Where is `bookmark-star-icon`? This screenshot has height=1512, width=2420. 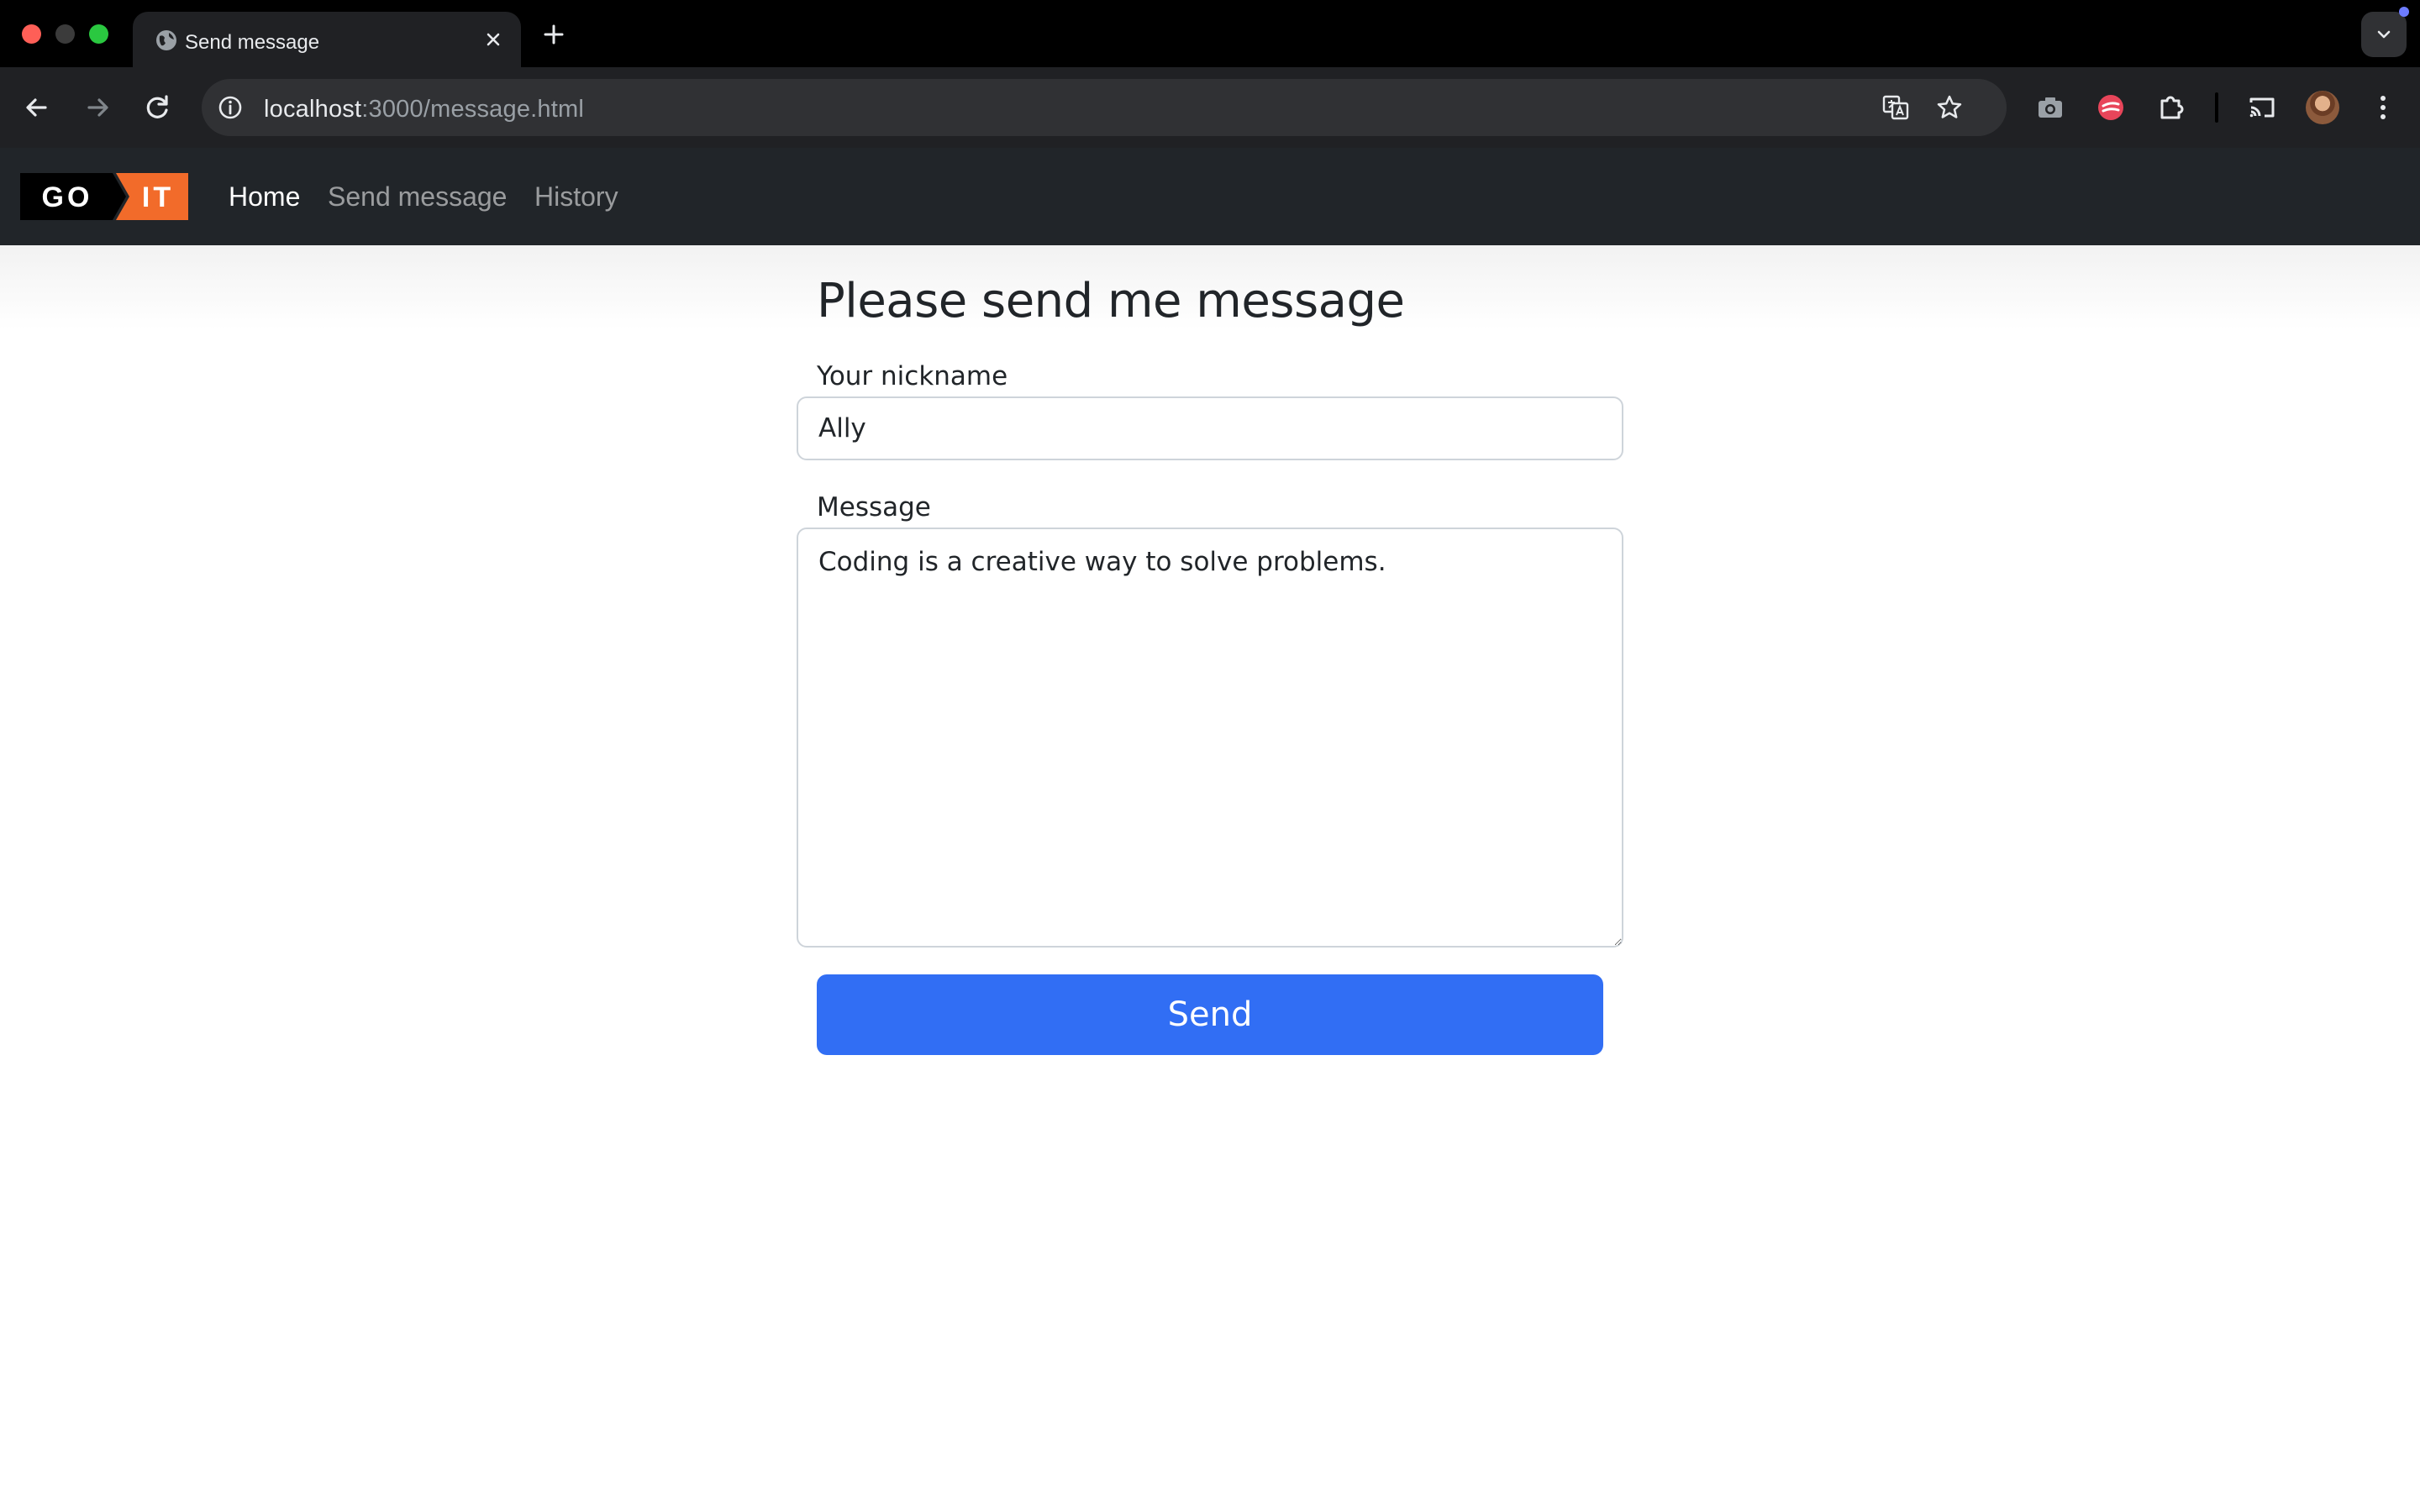
bookmark-star-icon is located at coordinates (1949, 107).